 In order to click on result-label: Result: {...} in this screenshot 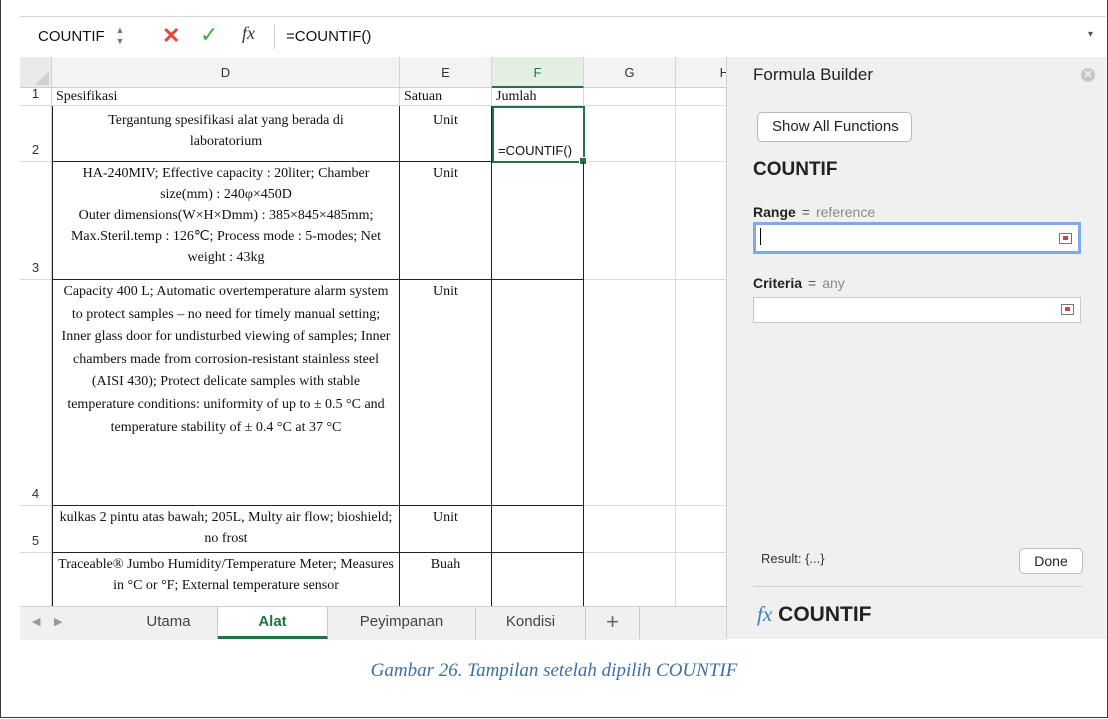, I will do `click(793, 558)`.